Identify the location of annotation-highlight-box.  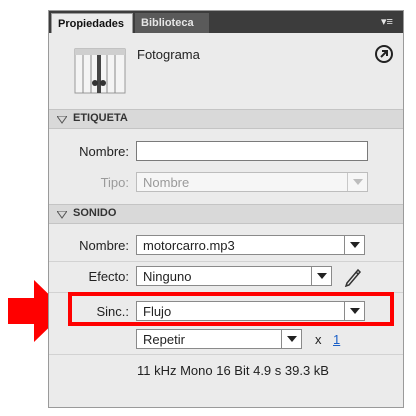
(231, 309).